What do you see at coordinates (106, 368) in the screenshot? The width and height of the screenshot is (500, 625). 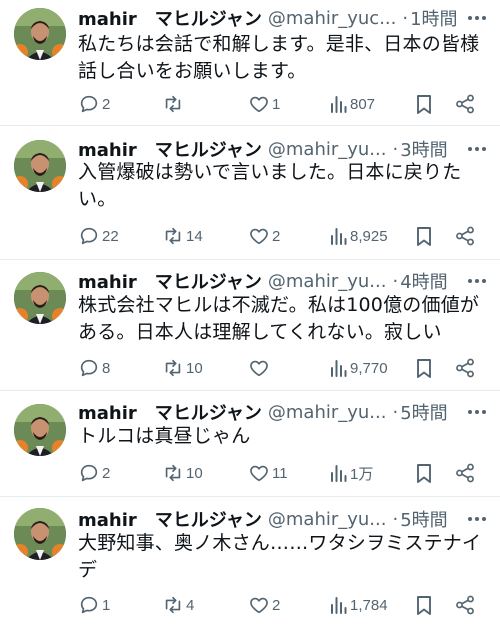 I see `reply-count: 8` at bounding box center [106, 368].